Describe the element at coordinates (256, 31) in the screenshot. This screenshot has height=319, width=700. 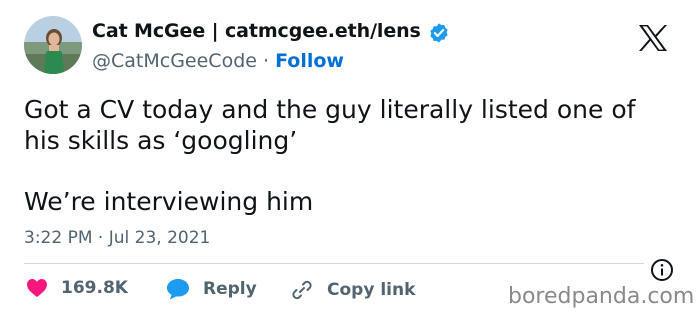
I see `author-name: Cat McGee | catmcgee.eth/lens` at that location.